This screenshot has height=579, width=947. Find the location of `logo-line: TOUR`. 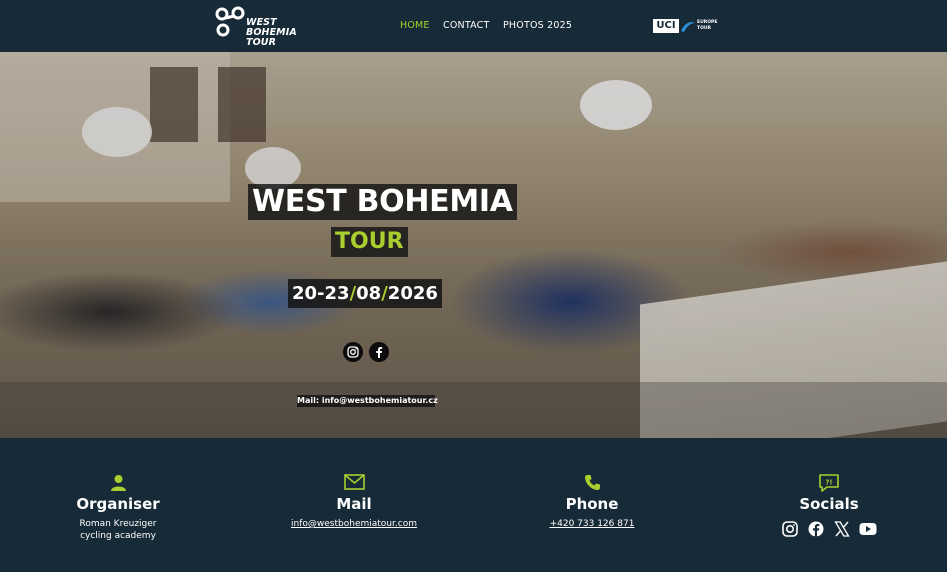

logo-line: TOUR is located at coordinates (261, 42).